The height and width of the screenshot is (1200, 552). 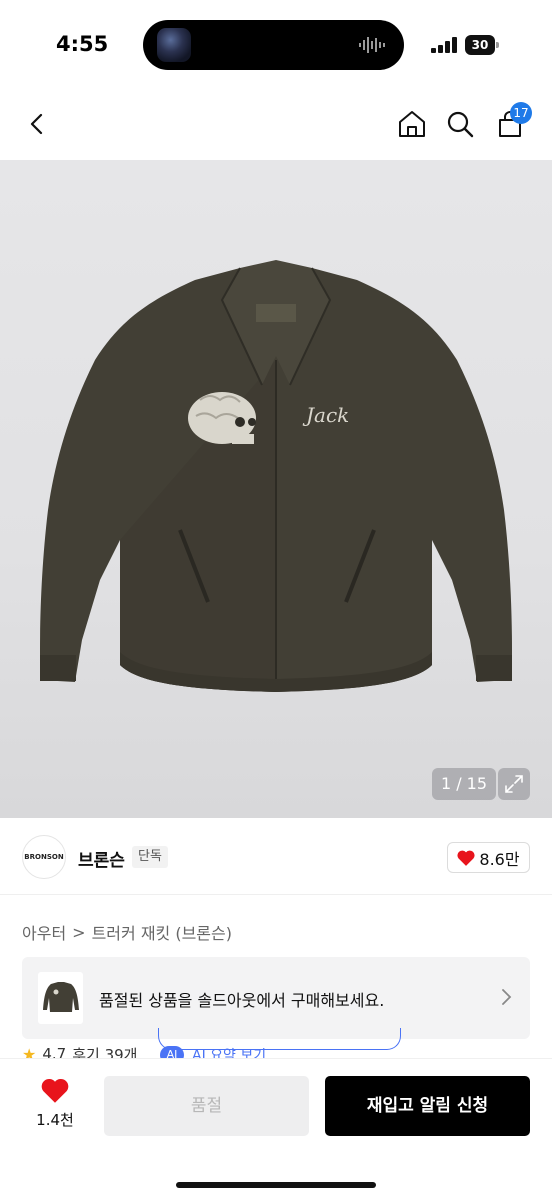 I want to click on breadcrumb-product: 트러커 재킷 (브론슨), so click(x=162, y=932).